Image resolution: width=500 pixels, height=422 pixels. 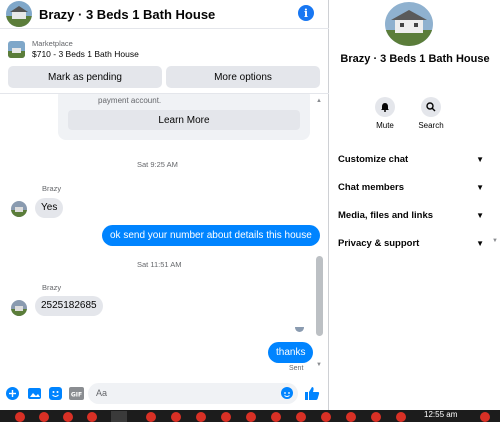 I want to click on menu-media-files-links: Media, files and links ▼, so click(x=411, y=215).